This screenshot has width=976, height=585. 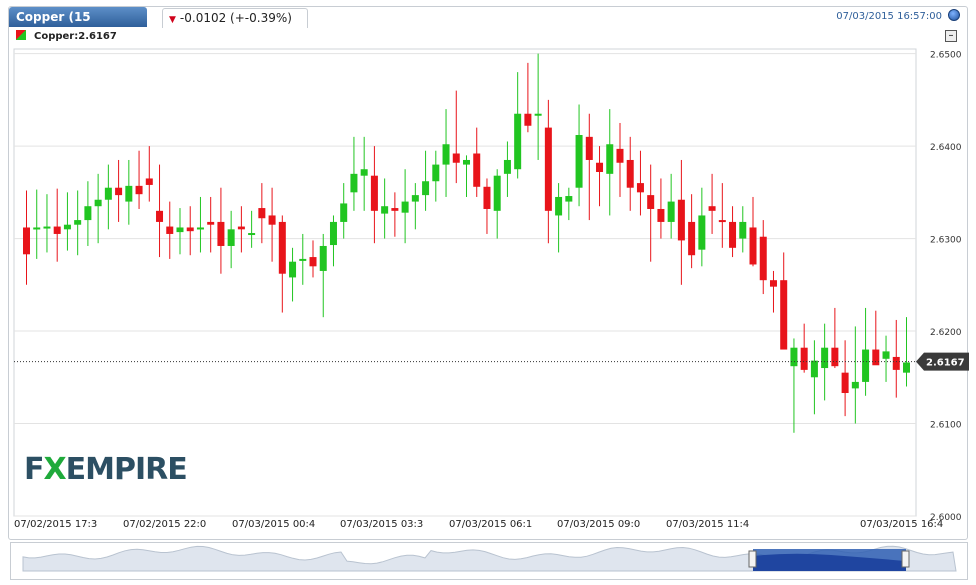 What do you see at coordinates (490, 524) in the screenshot?
I see `x-tick-label: 07/03/2015 06:1` at bounding box center [490, 524].